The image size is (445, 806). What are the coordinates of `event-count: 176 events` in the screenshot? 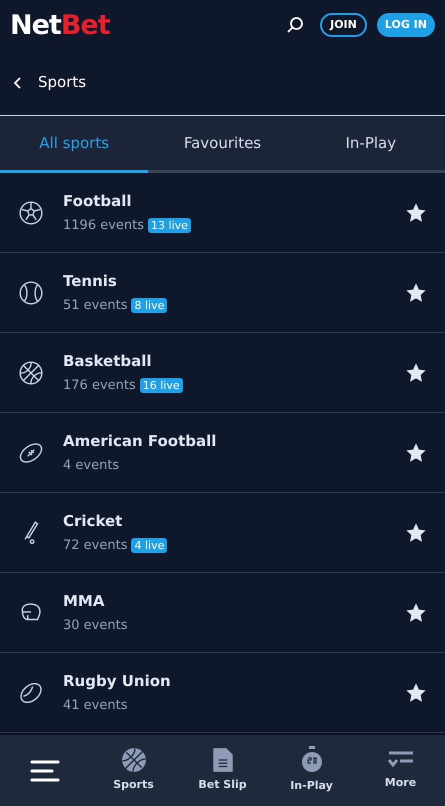 It's located at (99, 386).